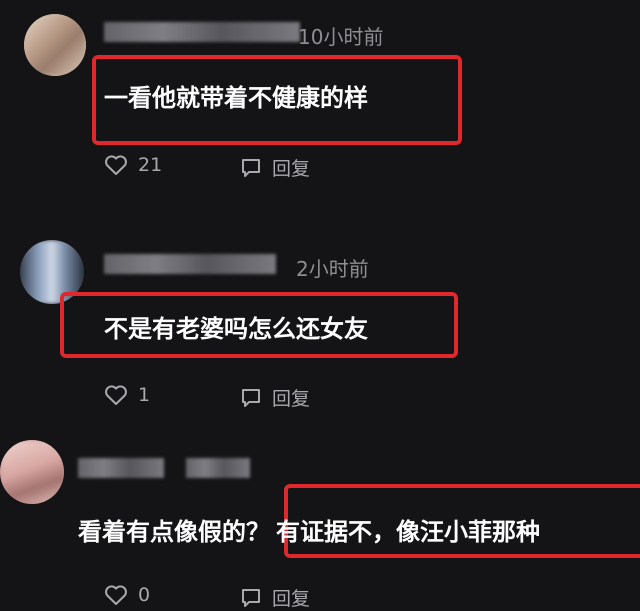 The height and width of the screenshot is (611, 640). Describe the element at coordinates (144, 395) in the screenshot. I see `like-count: 1` at that location.